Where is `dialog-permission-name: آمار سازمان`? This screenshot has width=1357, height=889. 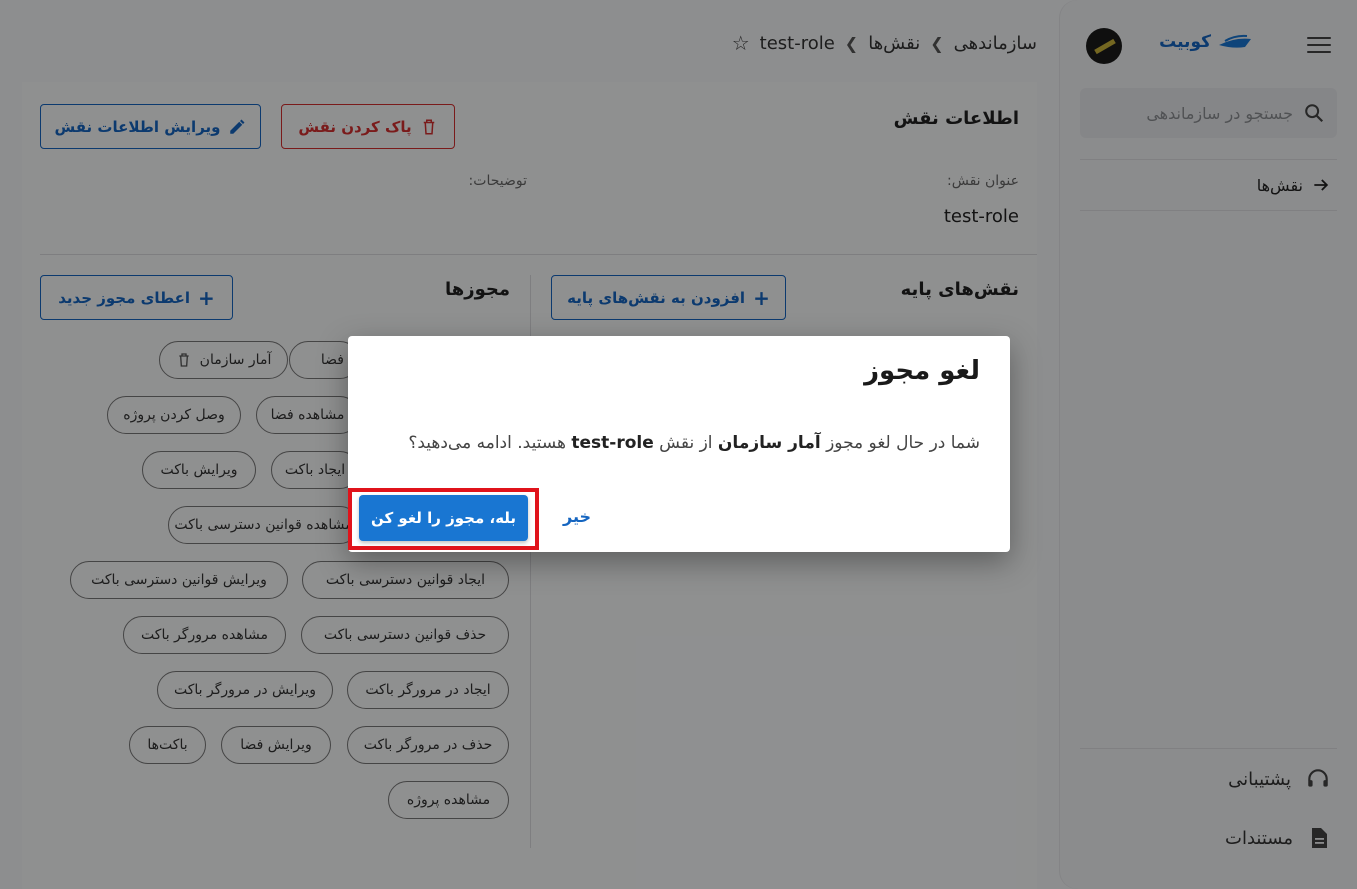
dialog-permission-name: آمار سازمان is located at coordinates (769, 443).